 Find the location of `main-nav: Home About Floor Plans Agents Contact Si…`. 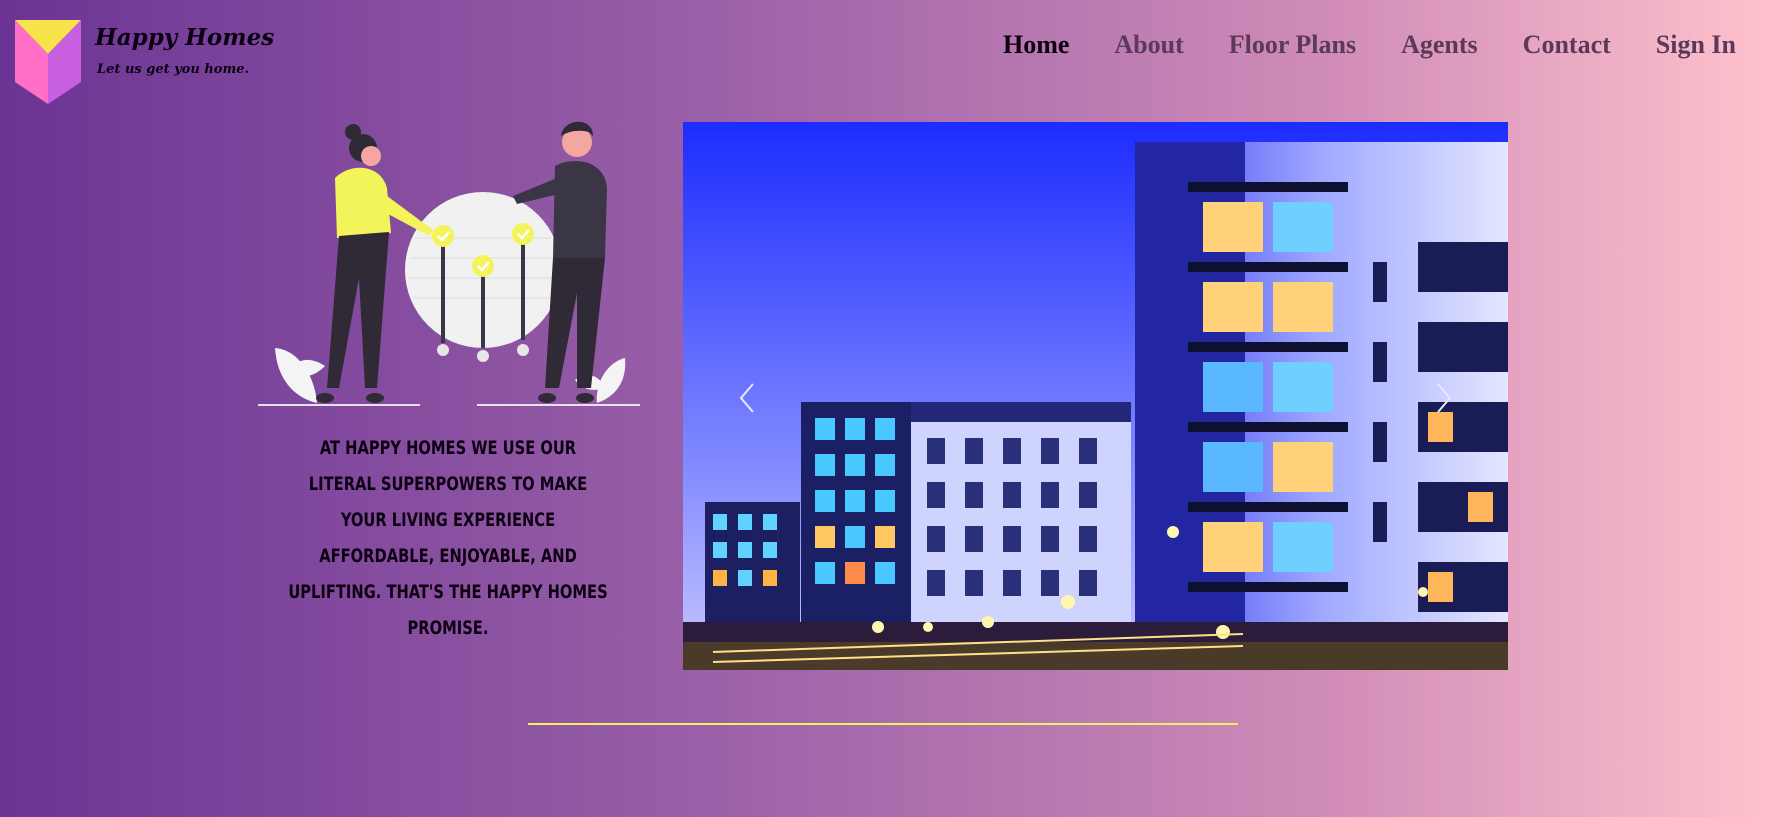

main-nav: Home About Floor Plans Agents Contact Si… is located at coordinates (1369, 45).